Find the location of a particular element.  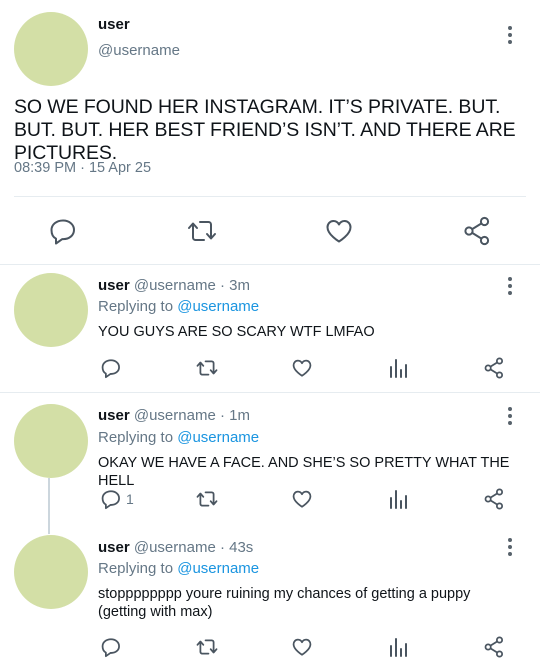

reply-button: 1 is located at coordinates (117, 499).